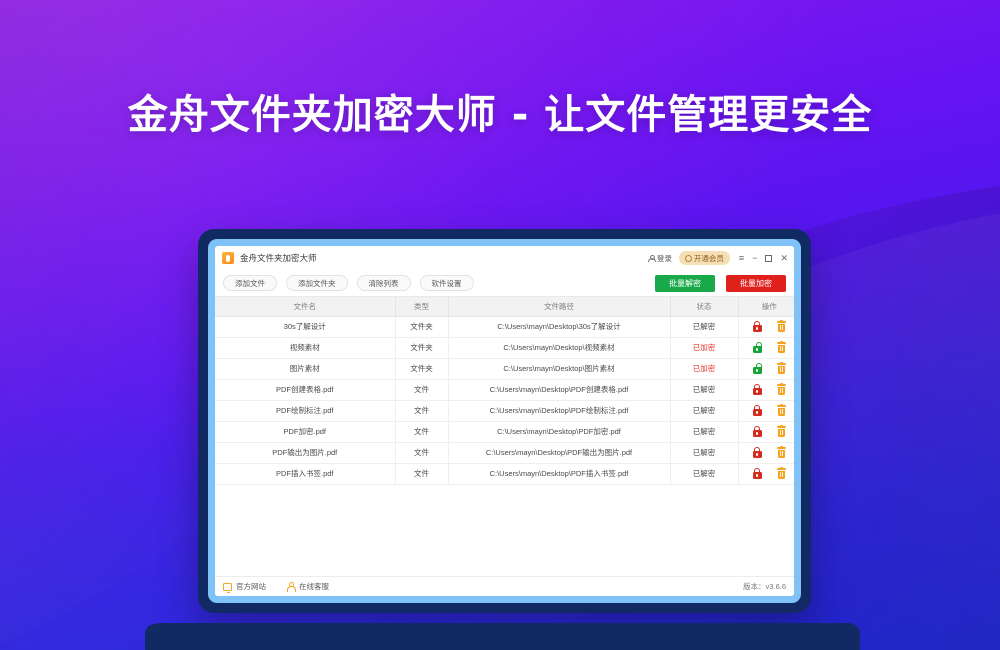 The width and height of the screenshot is (1000, 650). Describe the element at coordinates (383, 283) in the screenshot. I see `clear-list-button: 清除列表` at that location.